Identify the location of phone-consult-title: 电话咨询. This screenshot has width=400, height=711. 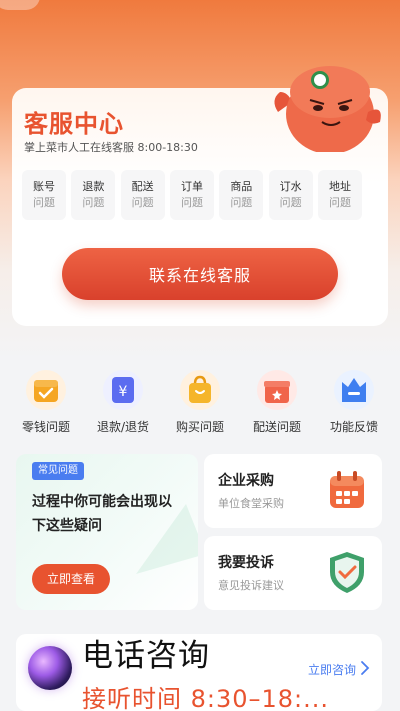
(146, 656).